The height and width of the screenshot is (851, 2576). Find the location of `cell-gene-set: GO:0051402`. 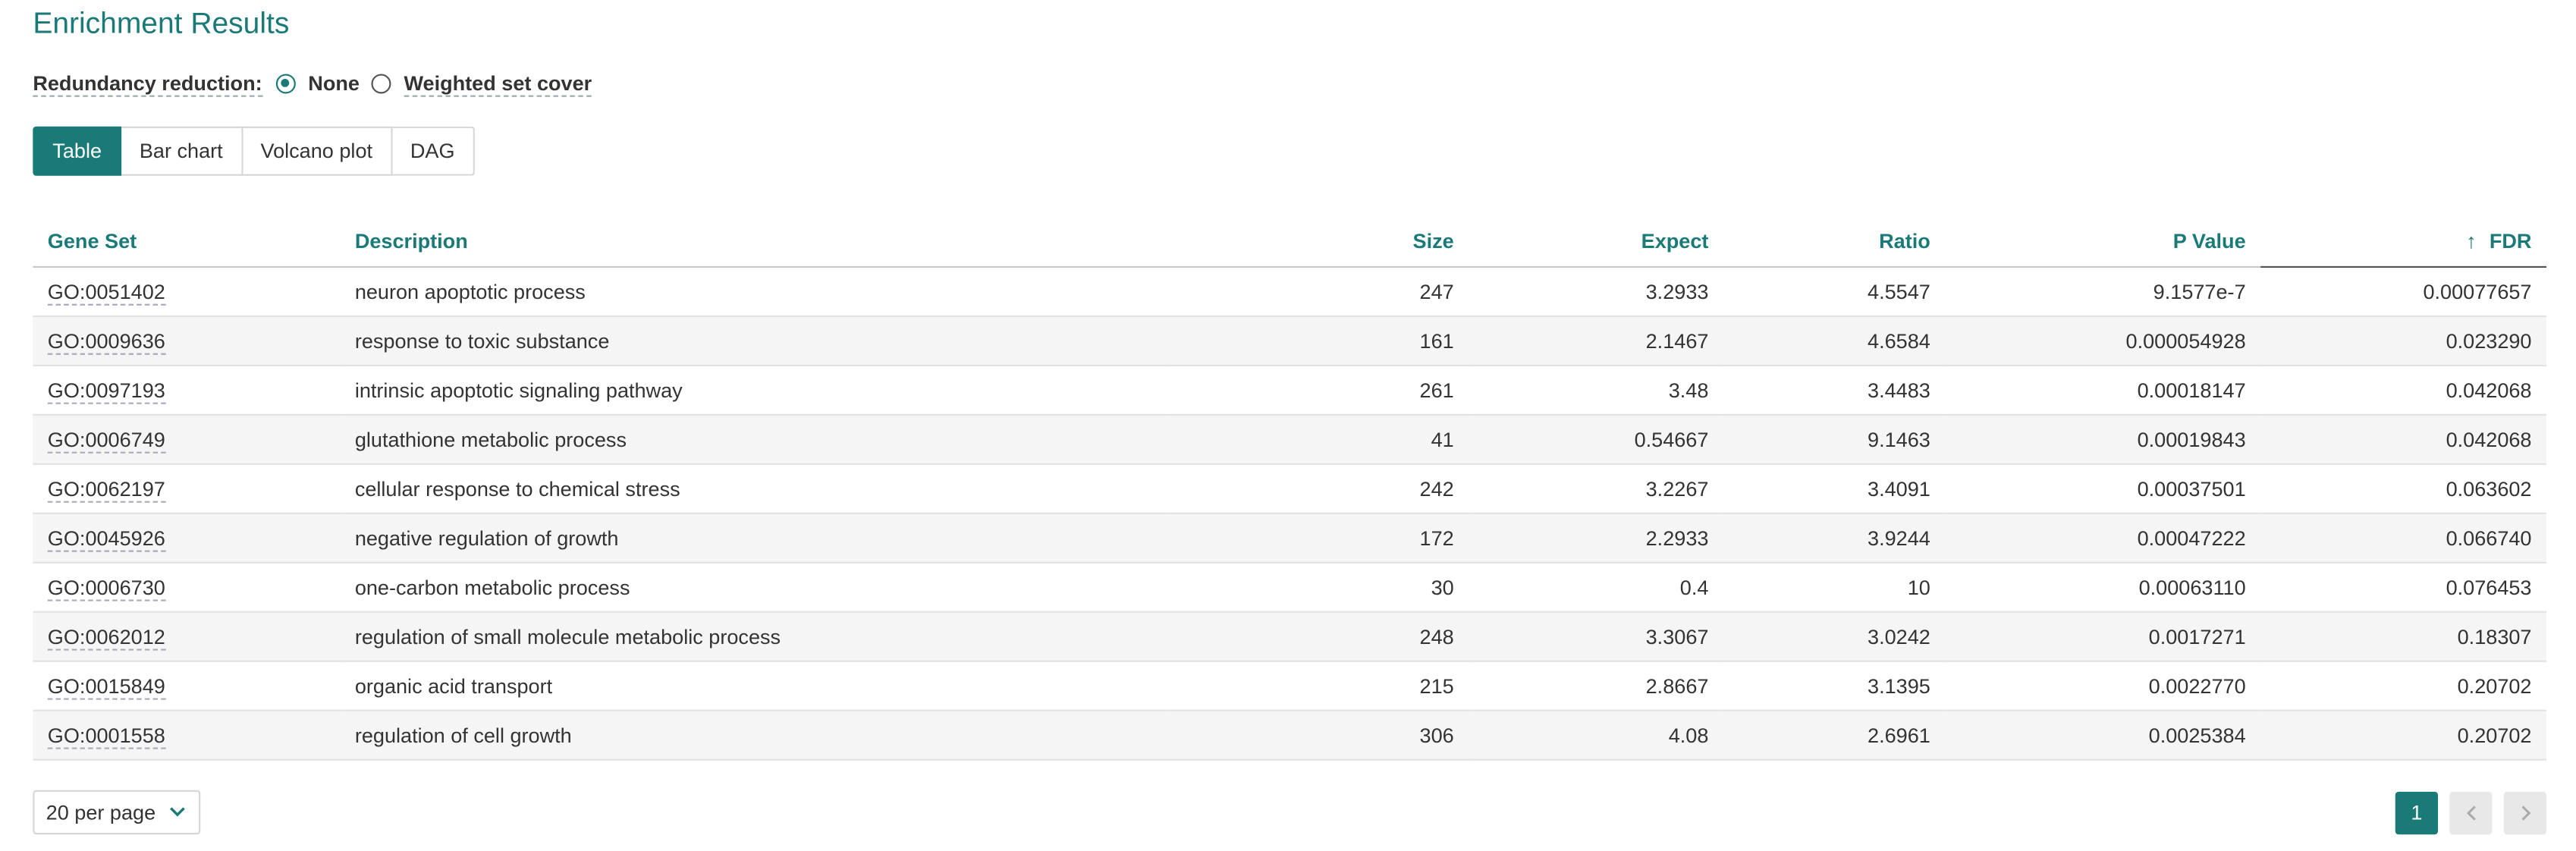

cell-gene-set: GO:0051402 is located at coordinates (187, 291).